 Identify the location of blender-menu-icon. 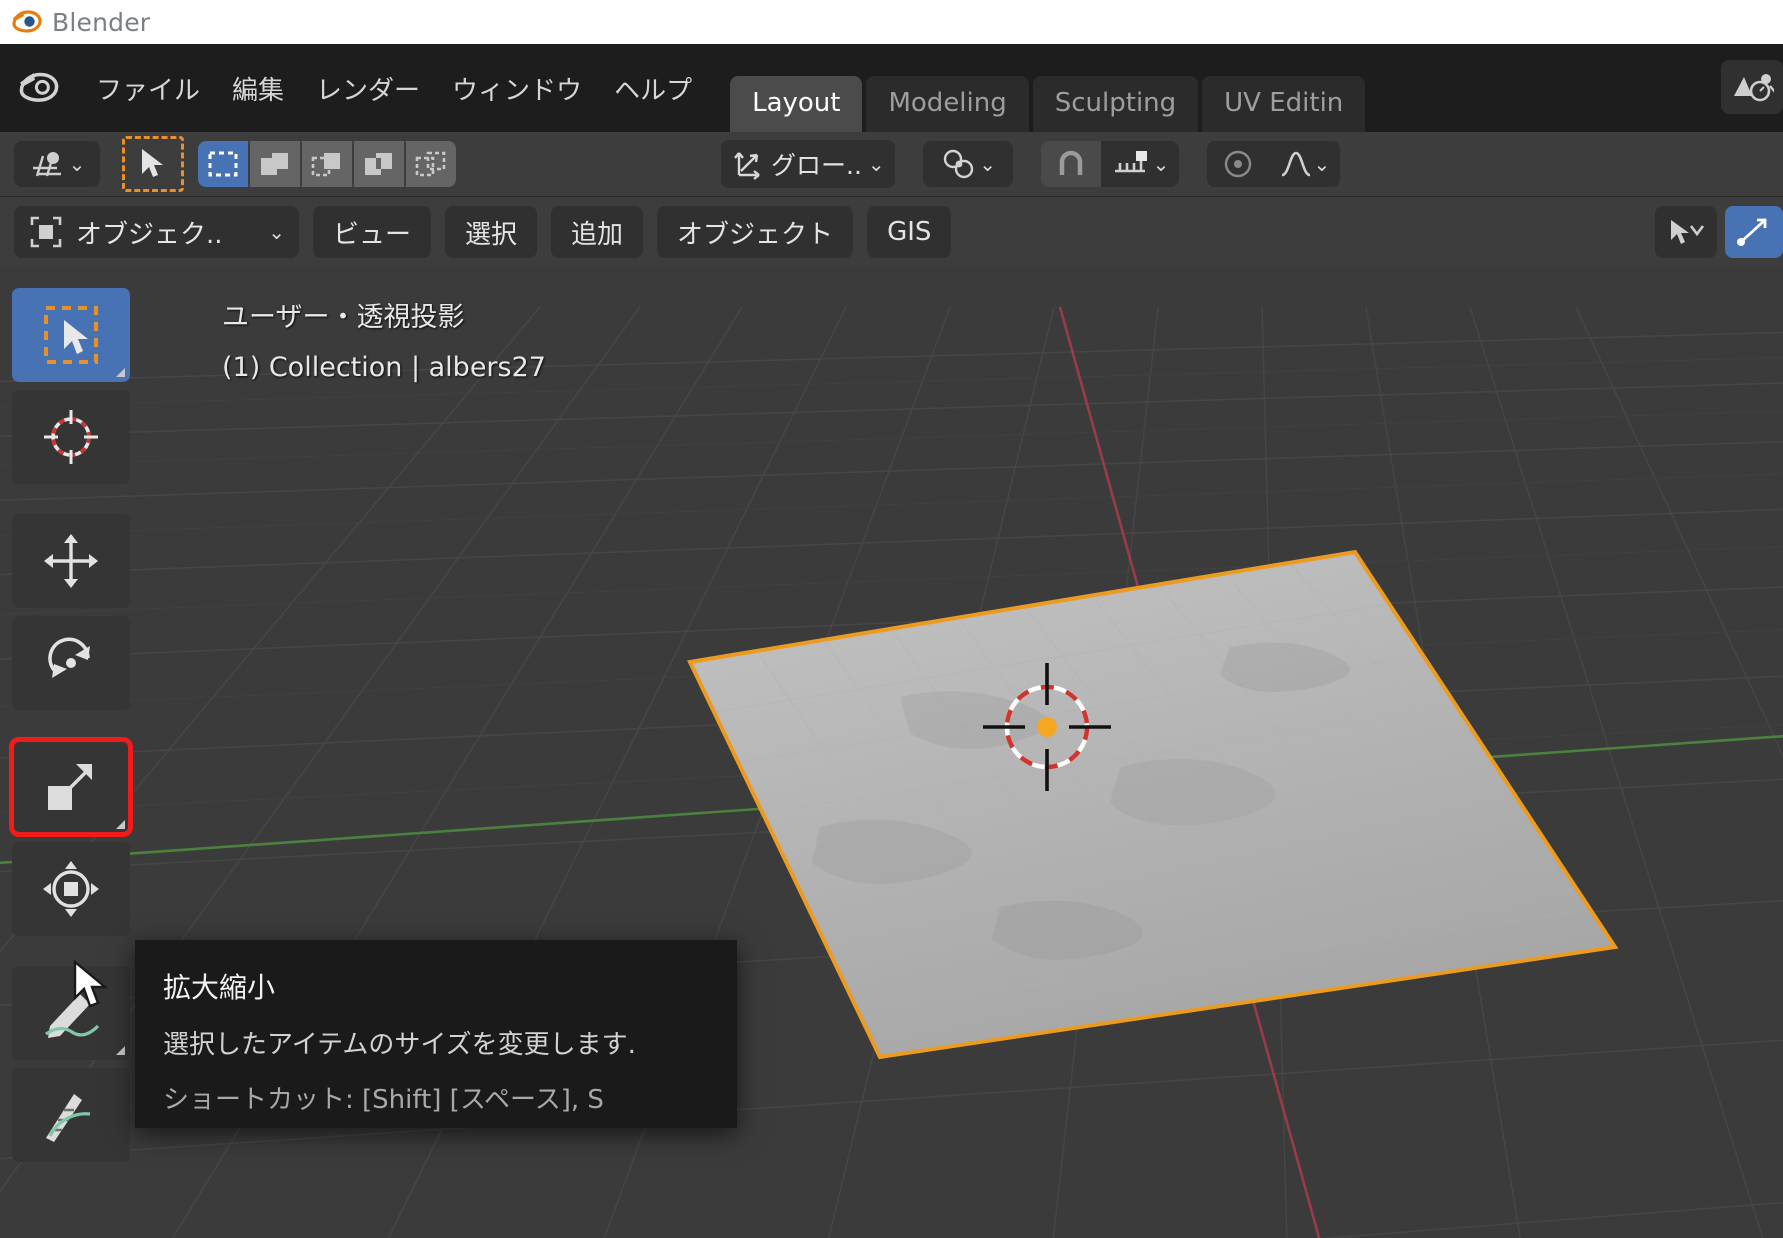
(39, 88).